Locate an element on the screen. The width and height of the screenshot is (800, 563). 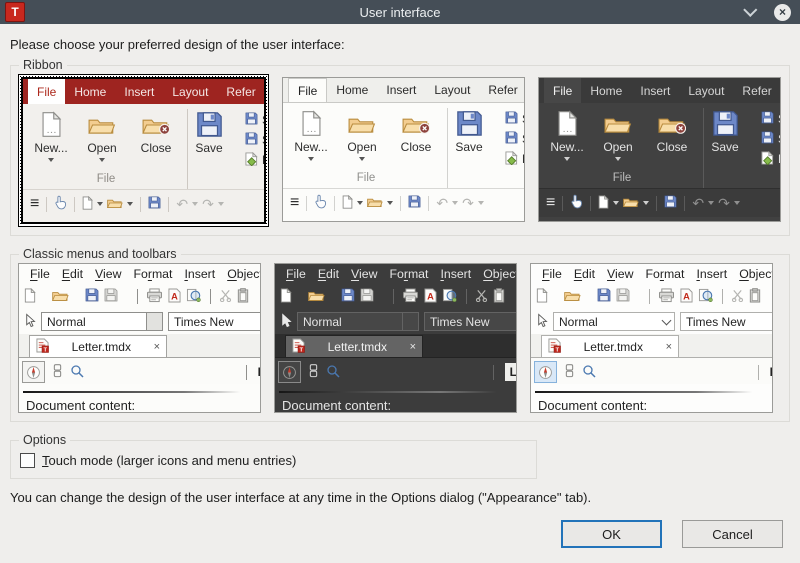
mini-menu-format: Format is located at coordinates (409, 274).